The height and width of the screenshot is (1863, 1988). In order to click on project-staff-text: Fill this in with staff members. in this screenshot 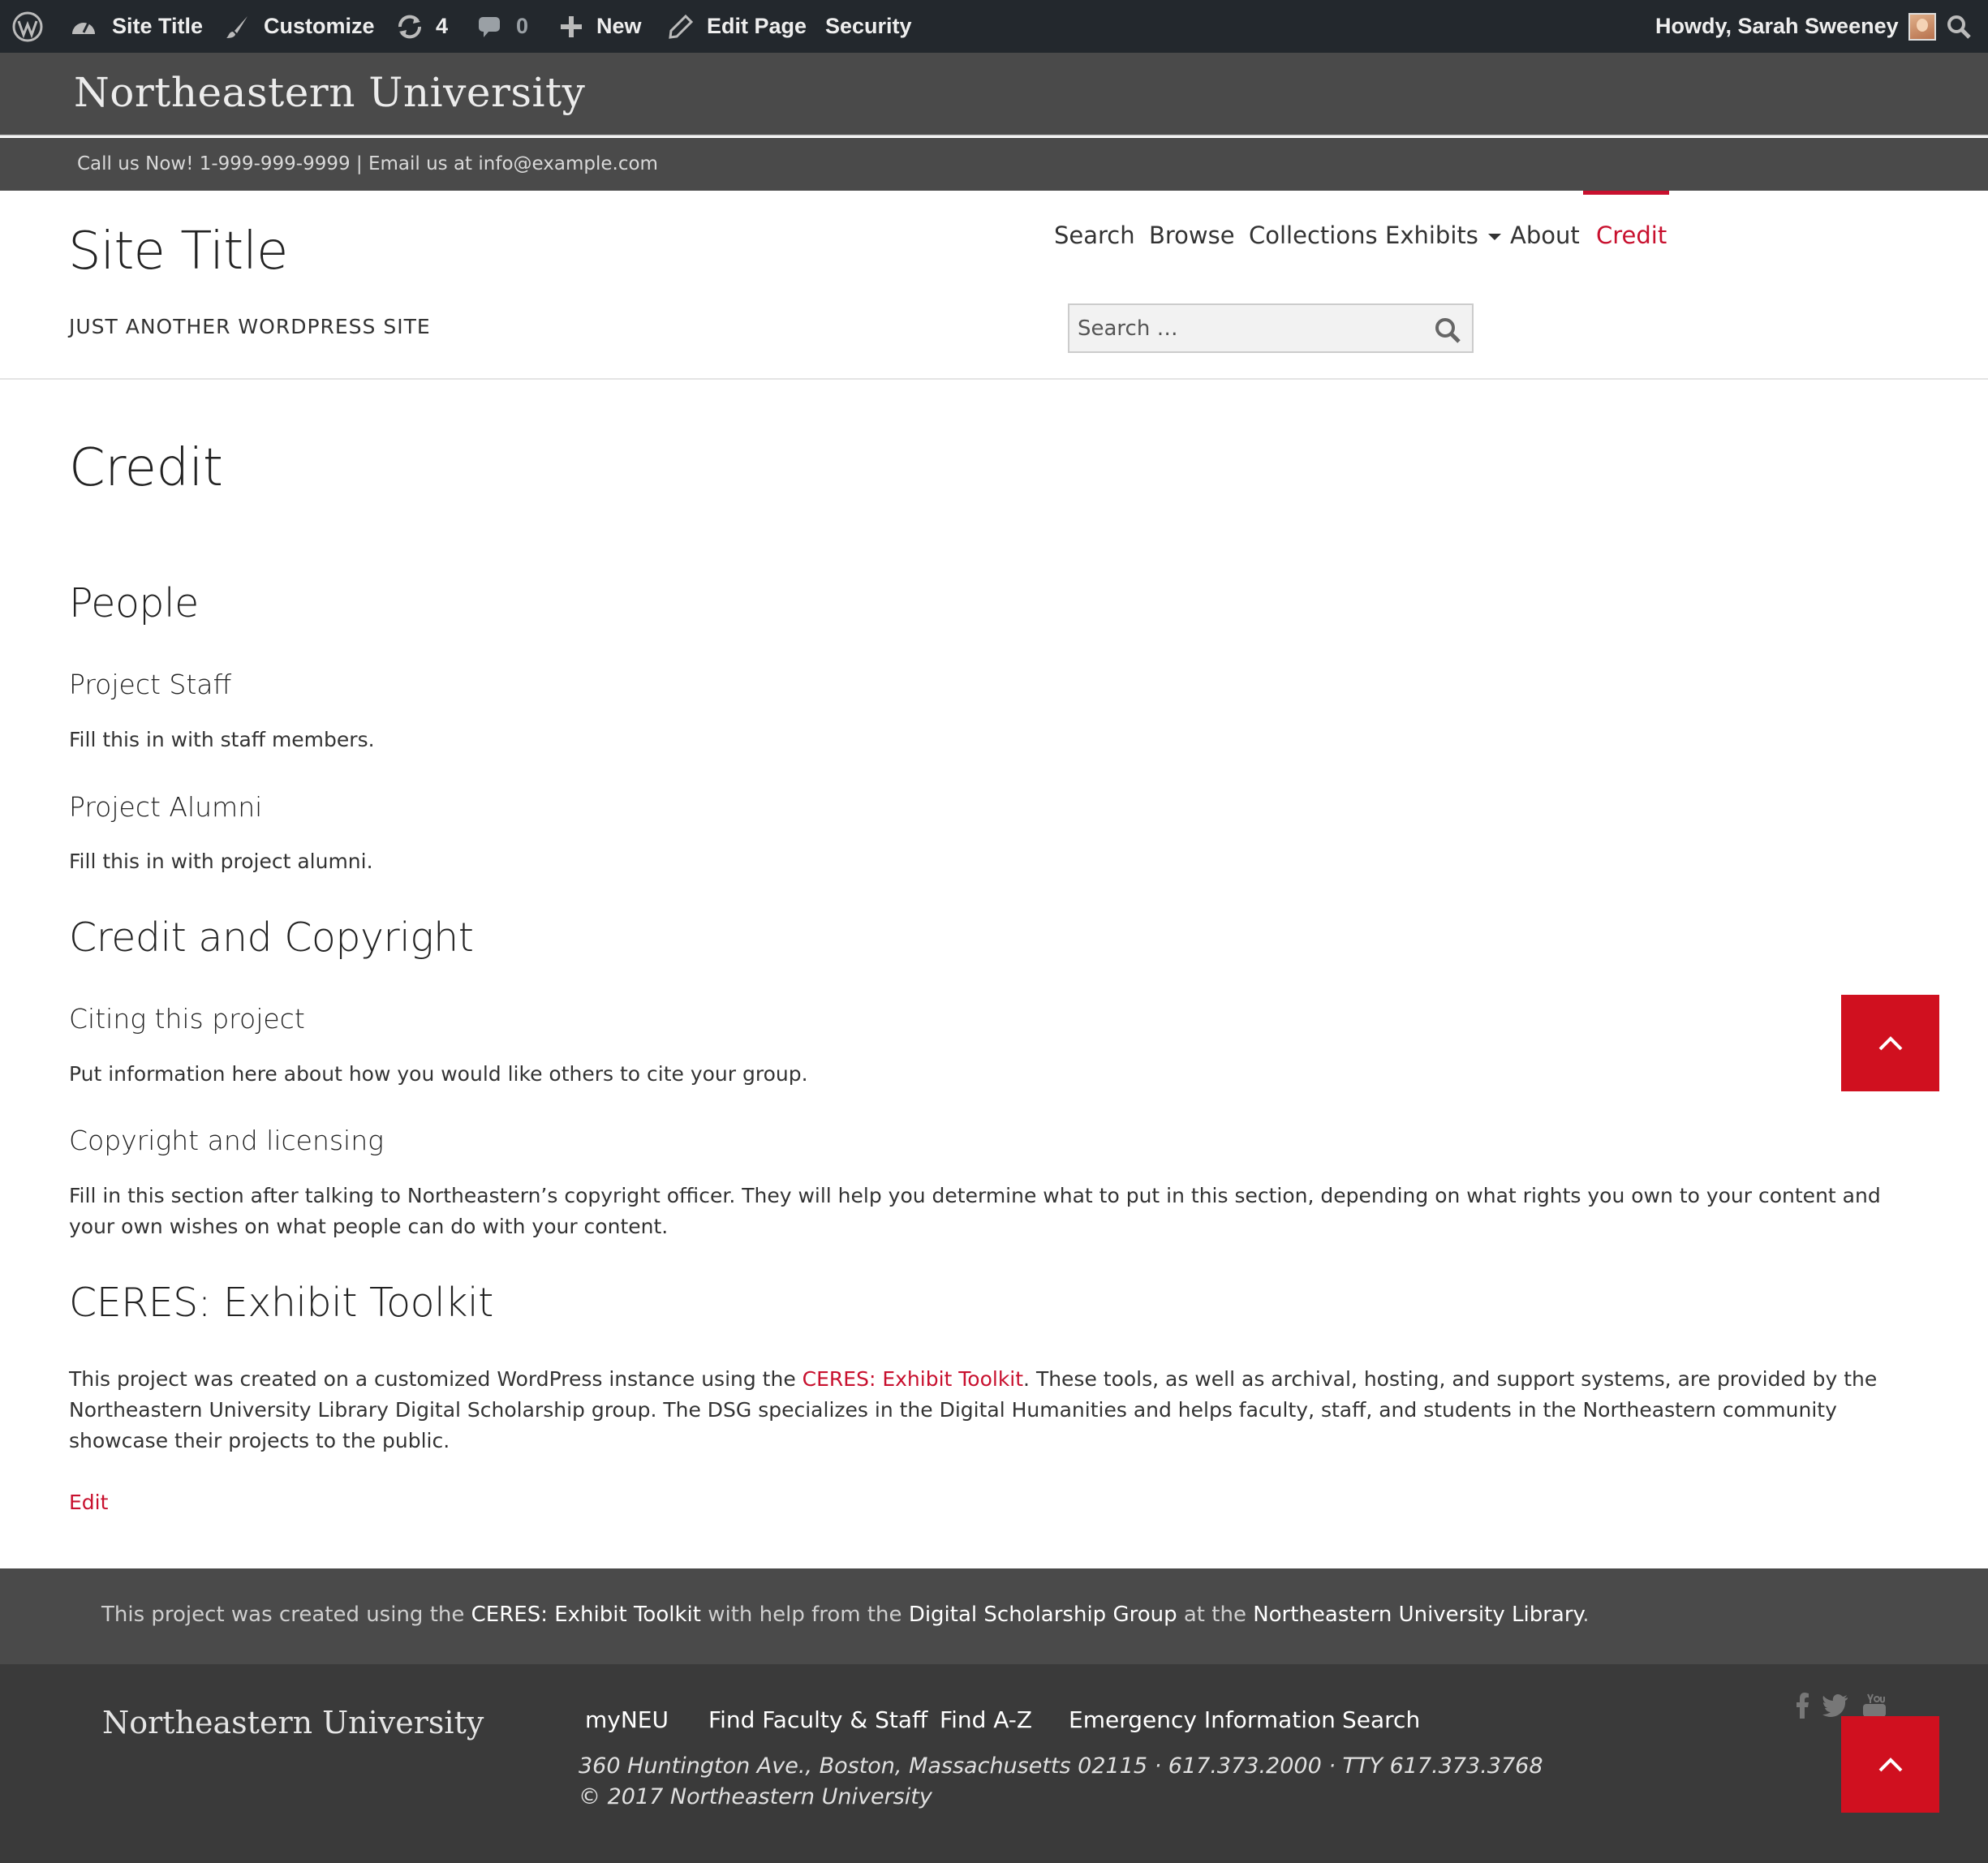, I will do `click(222, 739)`.